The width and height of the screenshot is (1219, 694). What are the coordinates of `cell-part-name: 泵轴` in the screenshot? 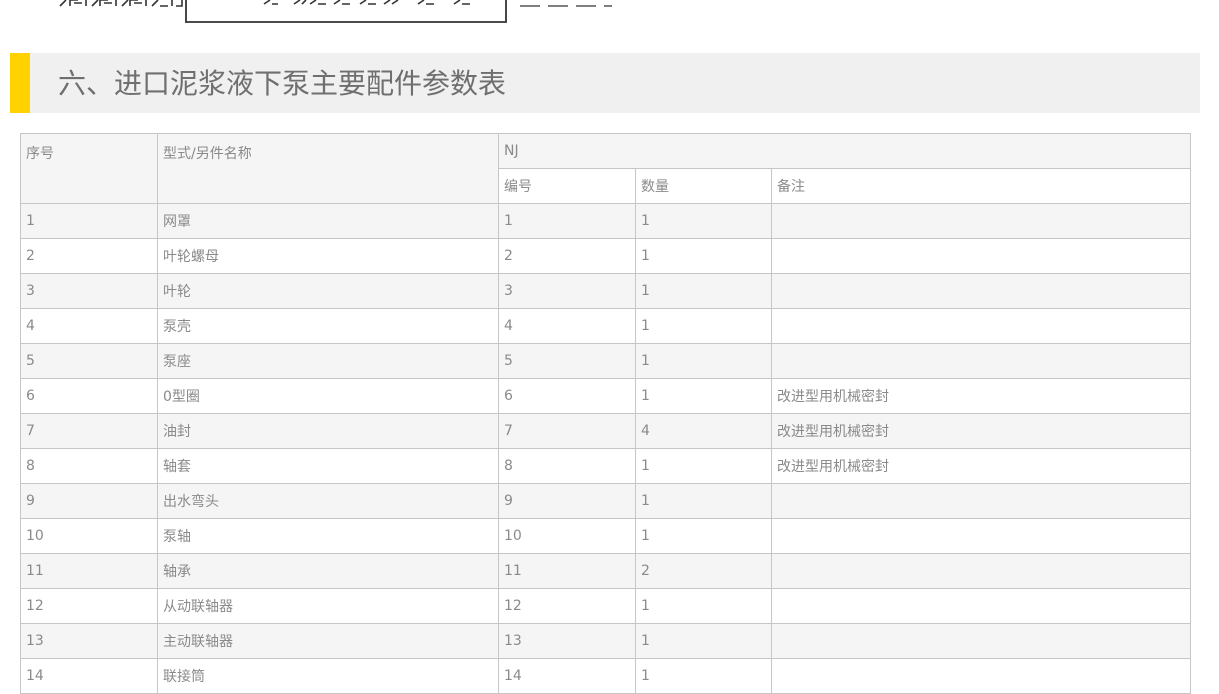 It's located at (328, 536).